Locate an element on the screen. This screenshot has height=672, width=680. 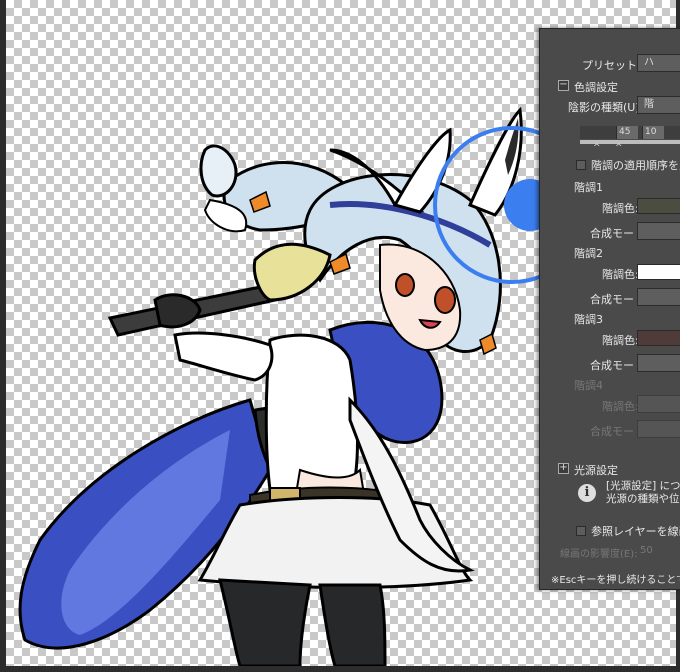
tone-3-mode-dropdown: ( is located at coordinates (658, 363).